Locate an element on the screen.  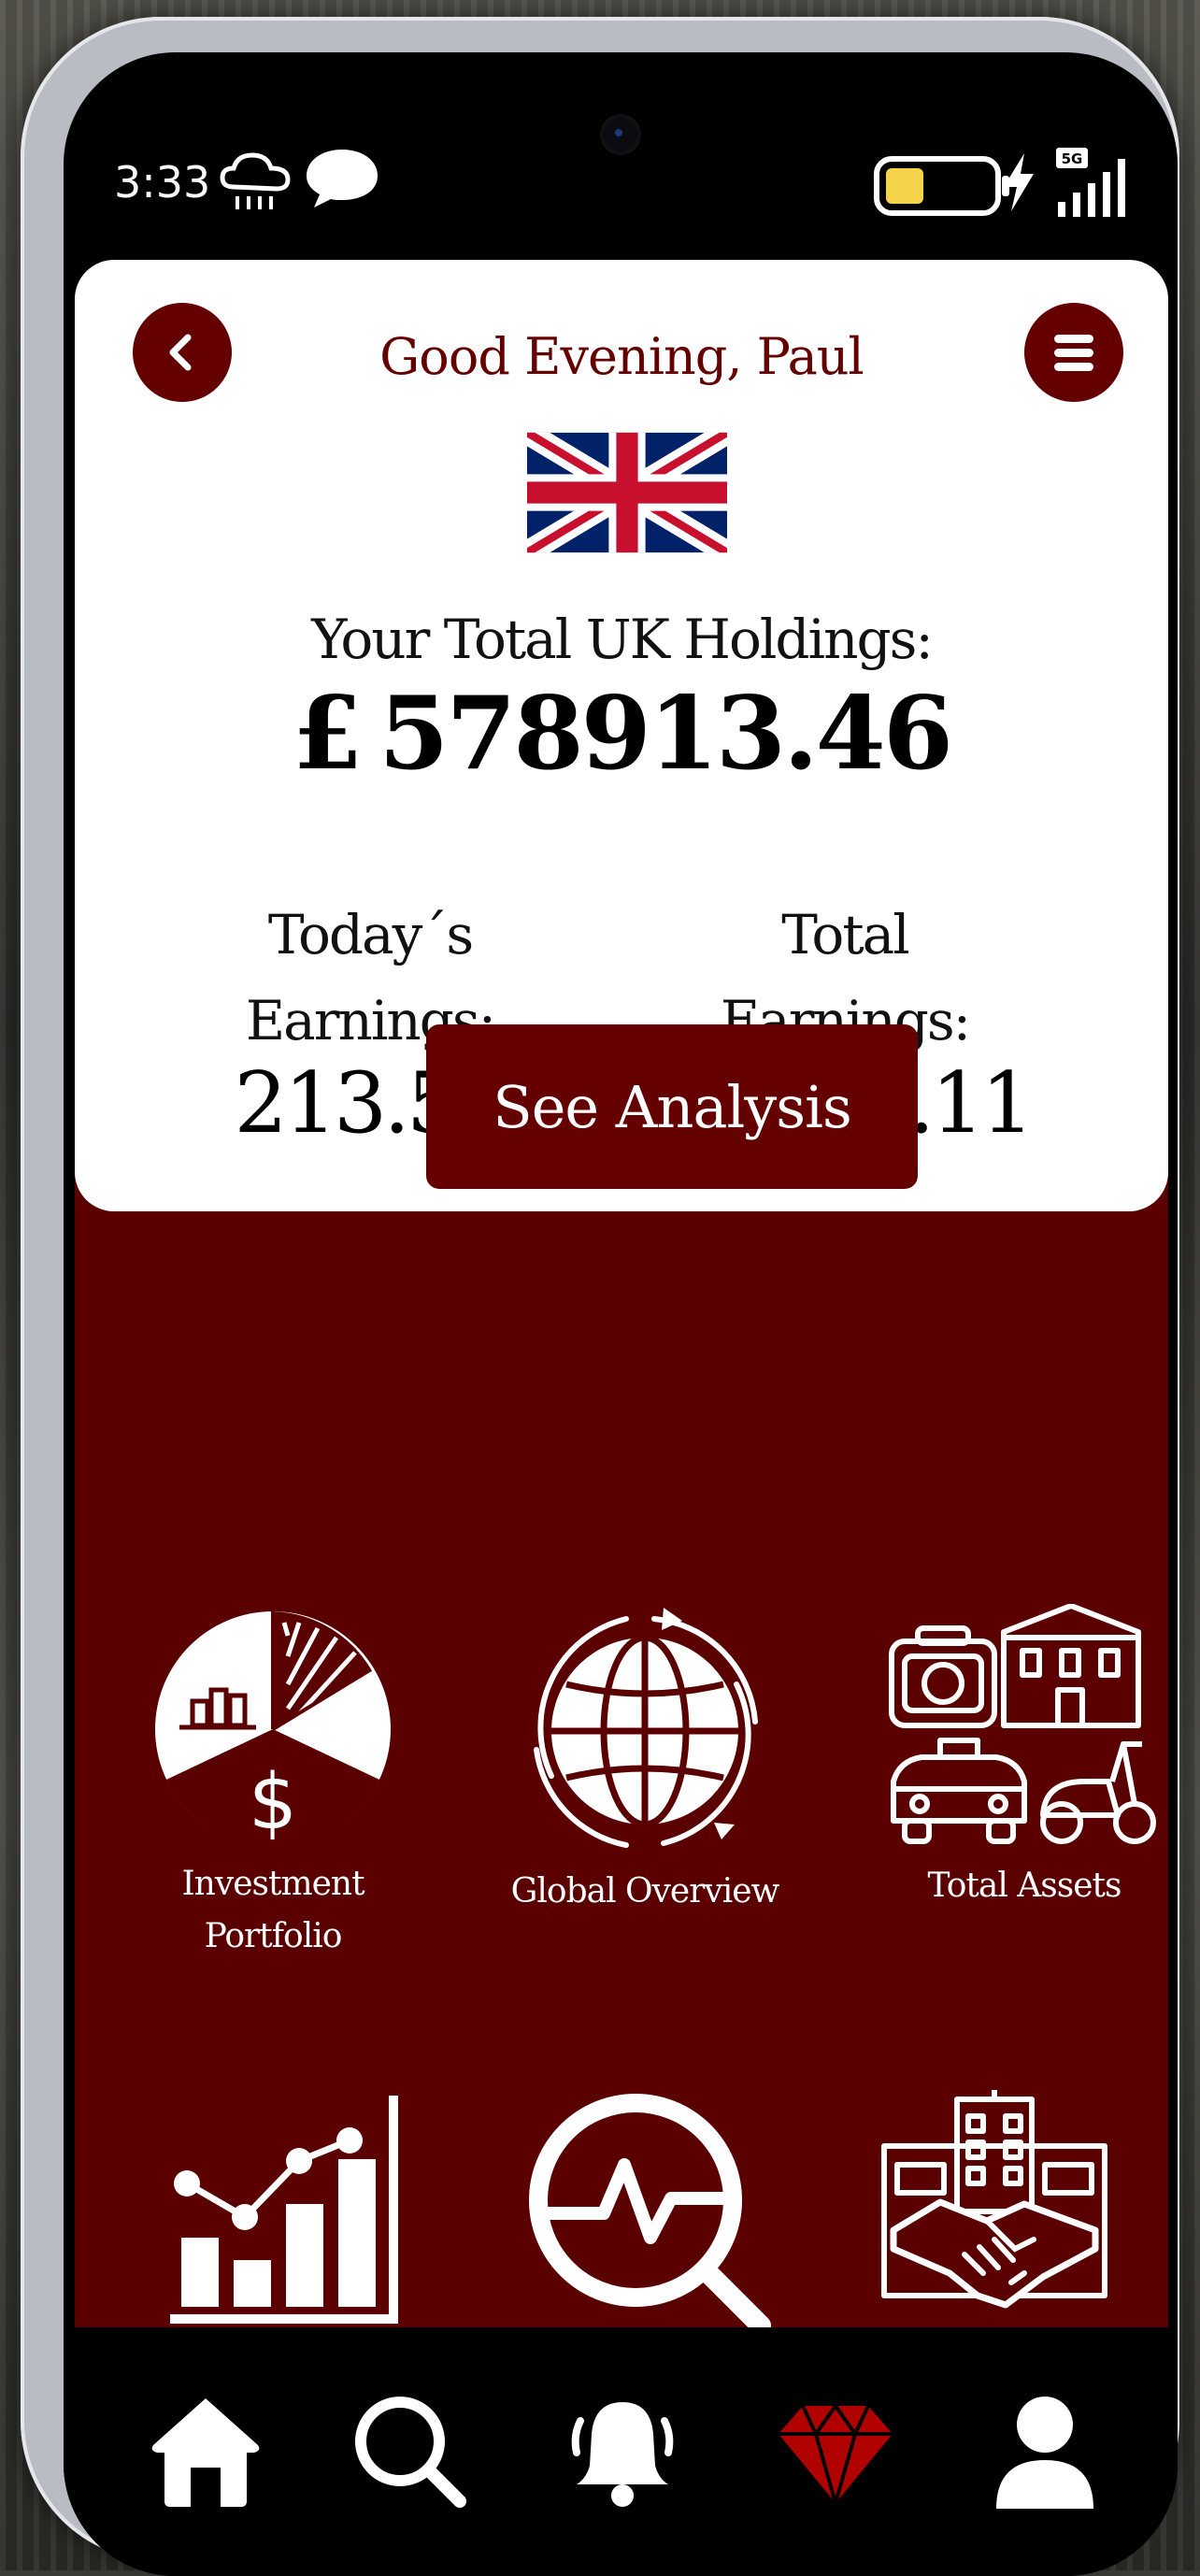
holdings-amount: 578913.46 is located at coordinates (666, 734).